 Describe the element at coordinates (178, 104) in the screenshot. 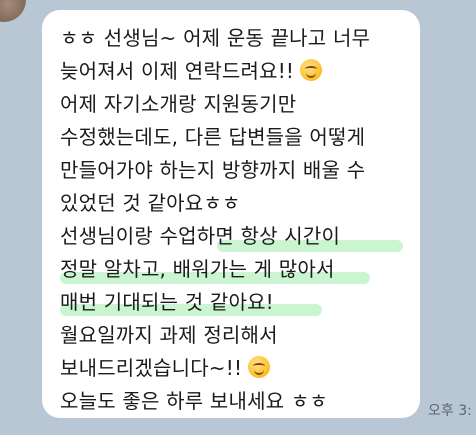

I see `message-line: 어제 자기소개랑 지원동기만` at that location.